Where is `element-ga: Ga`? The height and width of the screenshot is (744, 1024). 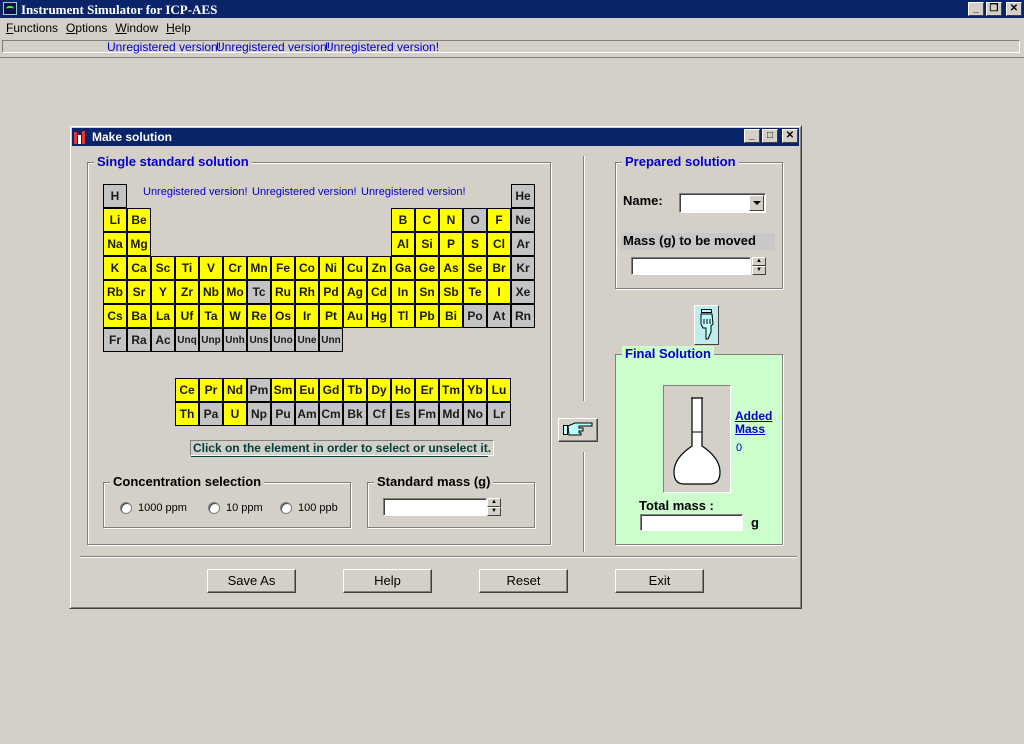 element-ga: Ga is located at coordinates (403, 268).